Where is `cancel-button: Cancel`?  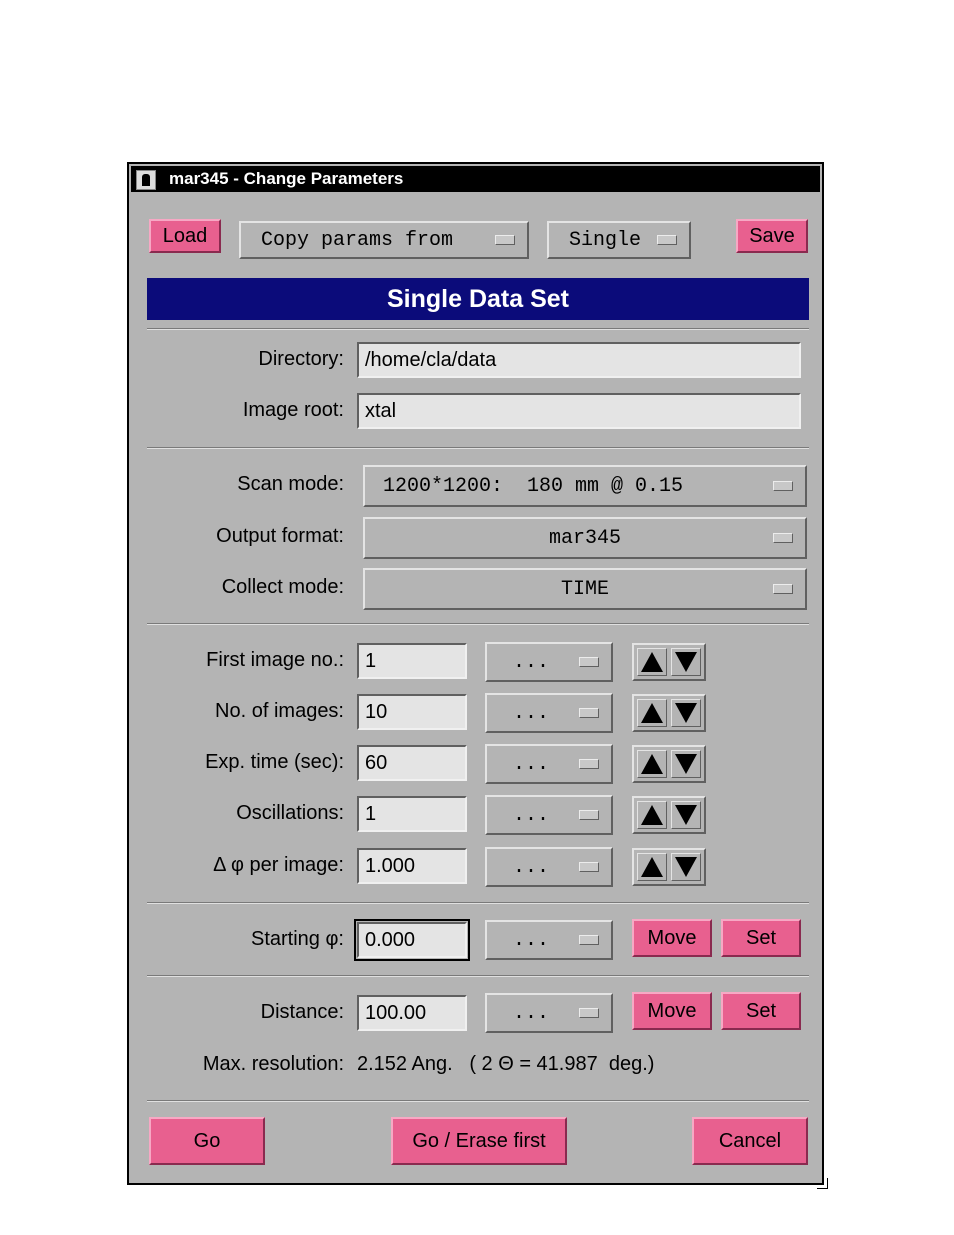 cancel-button: Cancel is located at coordinates (750, 1141).